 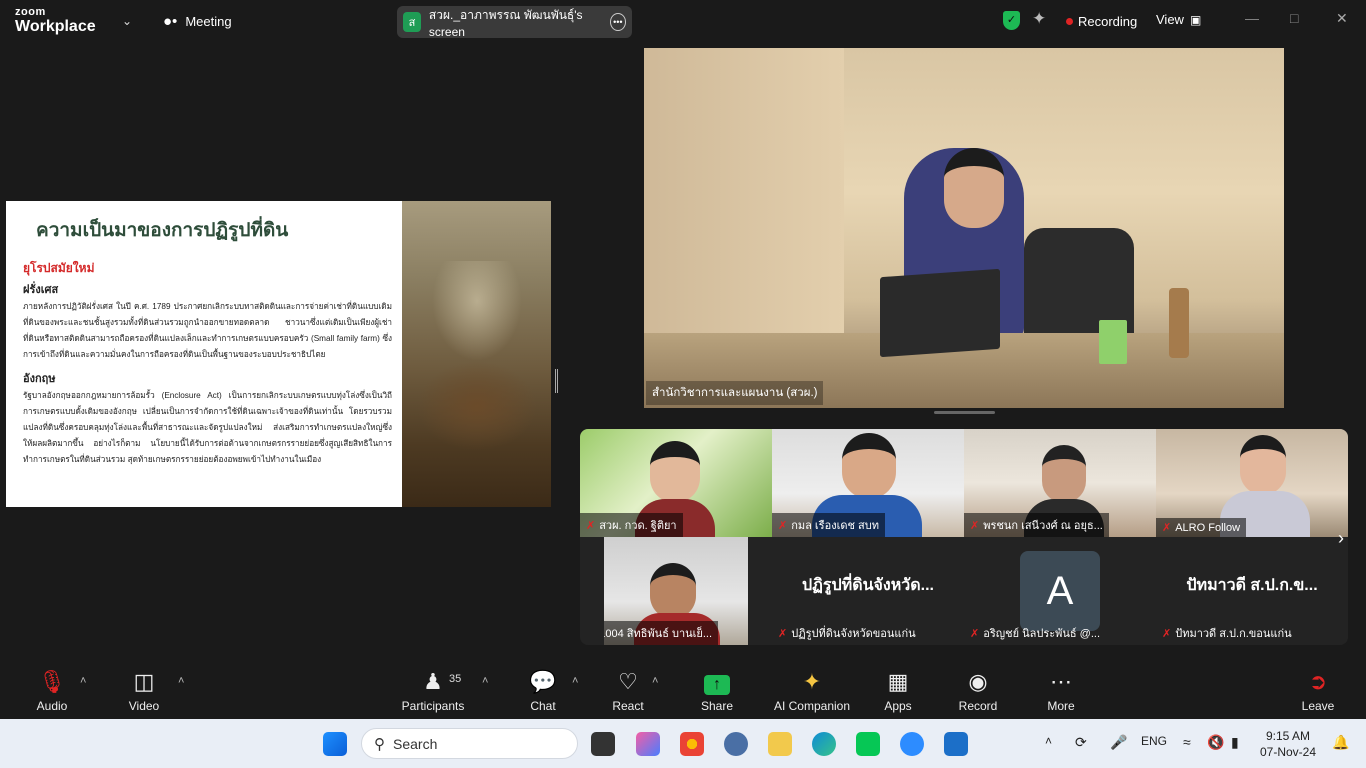 I want to click on ai-companion-button: ✦ AI Companion, so click(x=812, y=691).